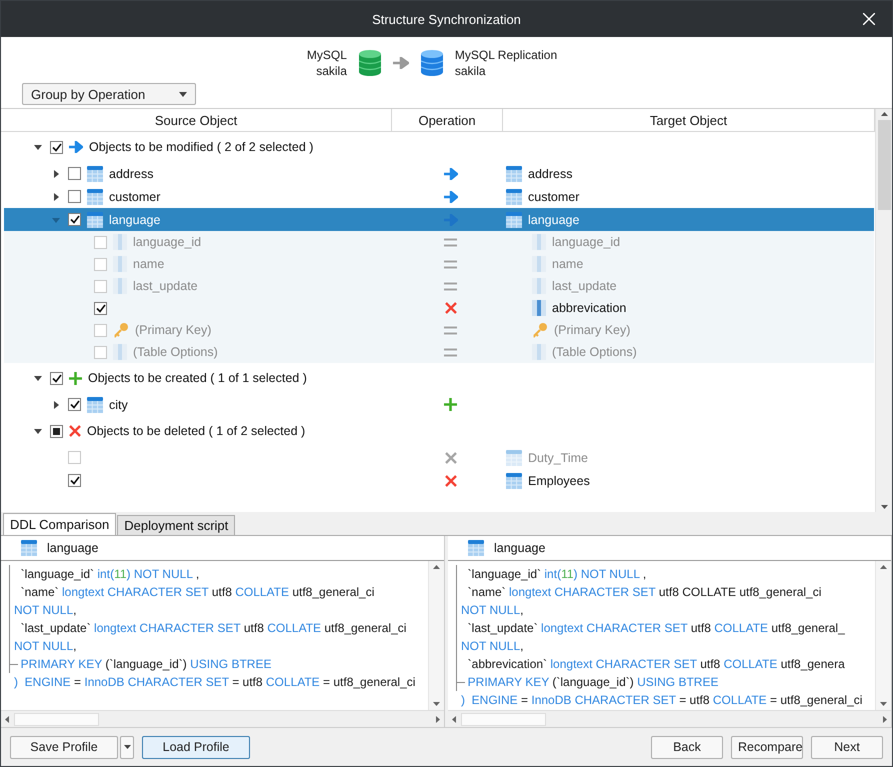  I want to click on source-object-name: last_update, so click(165, 286).